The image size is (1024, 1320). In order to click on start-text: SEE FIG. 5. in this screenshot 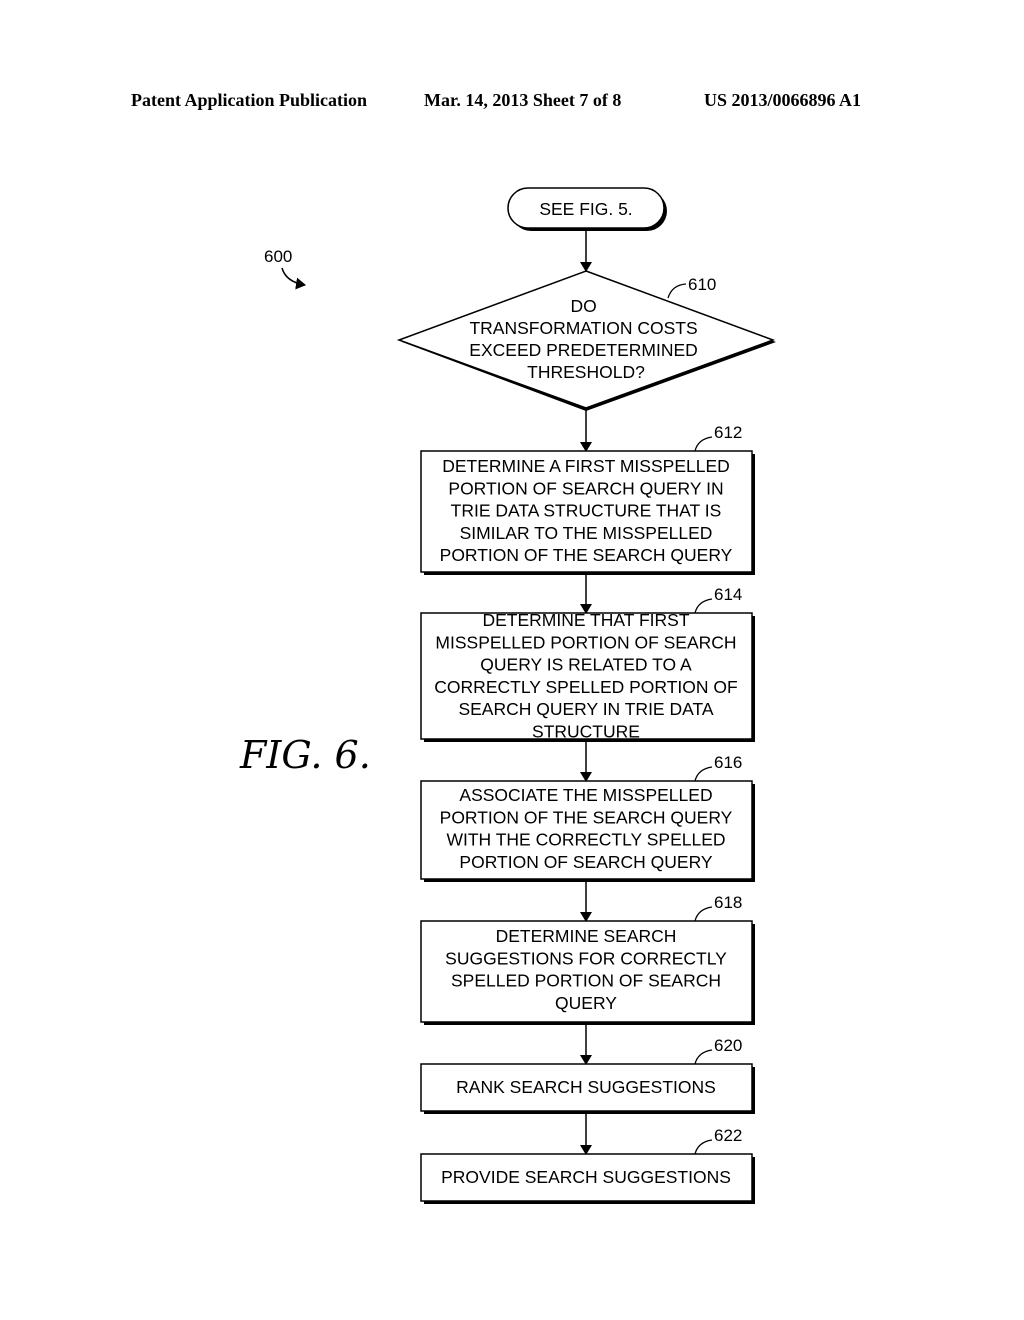, I will do `click(585, 209)`.